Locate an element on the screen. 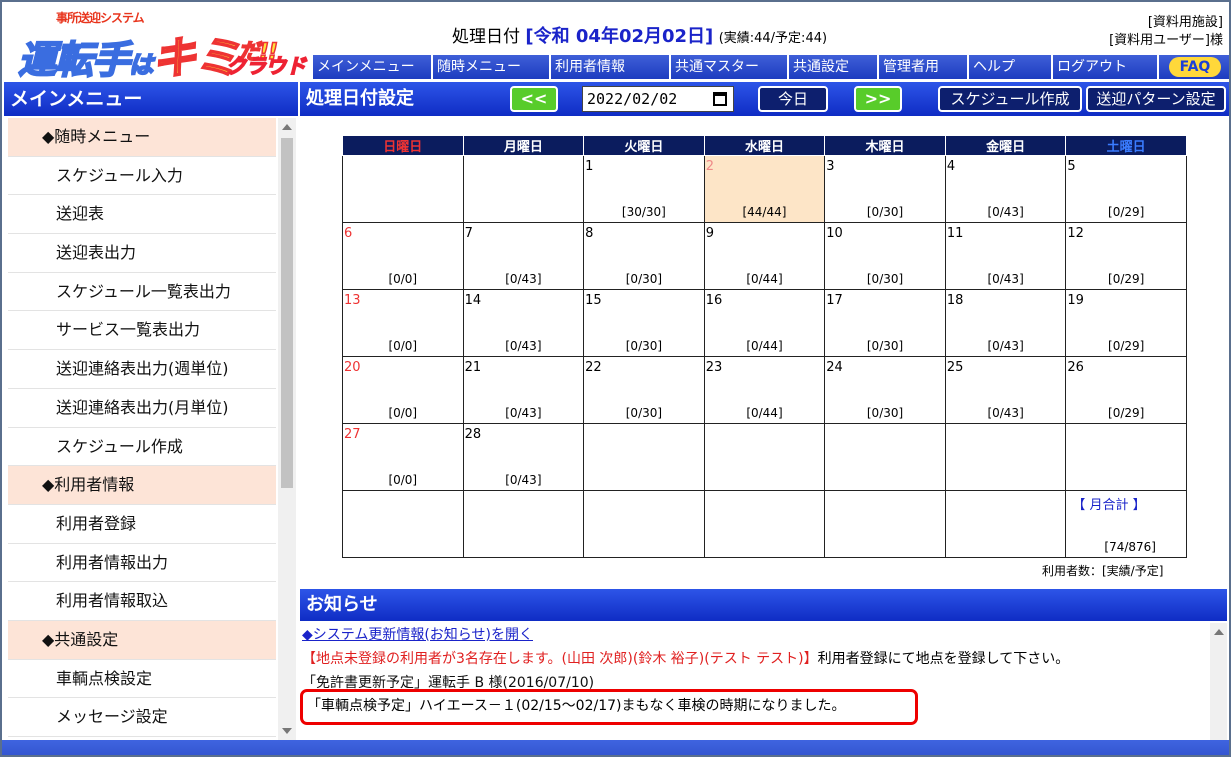  day-number: 5 is located at coordinates (1071, 166).